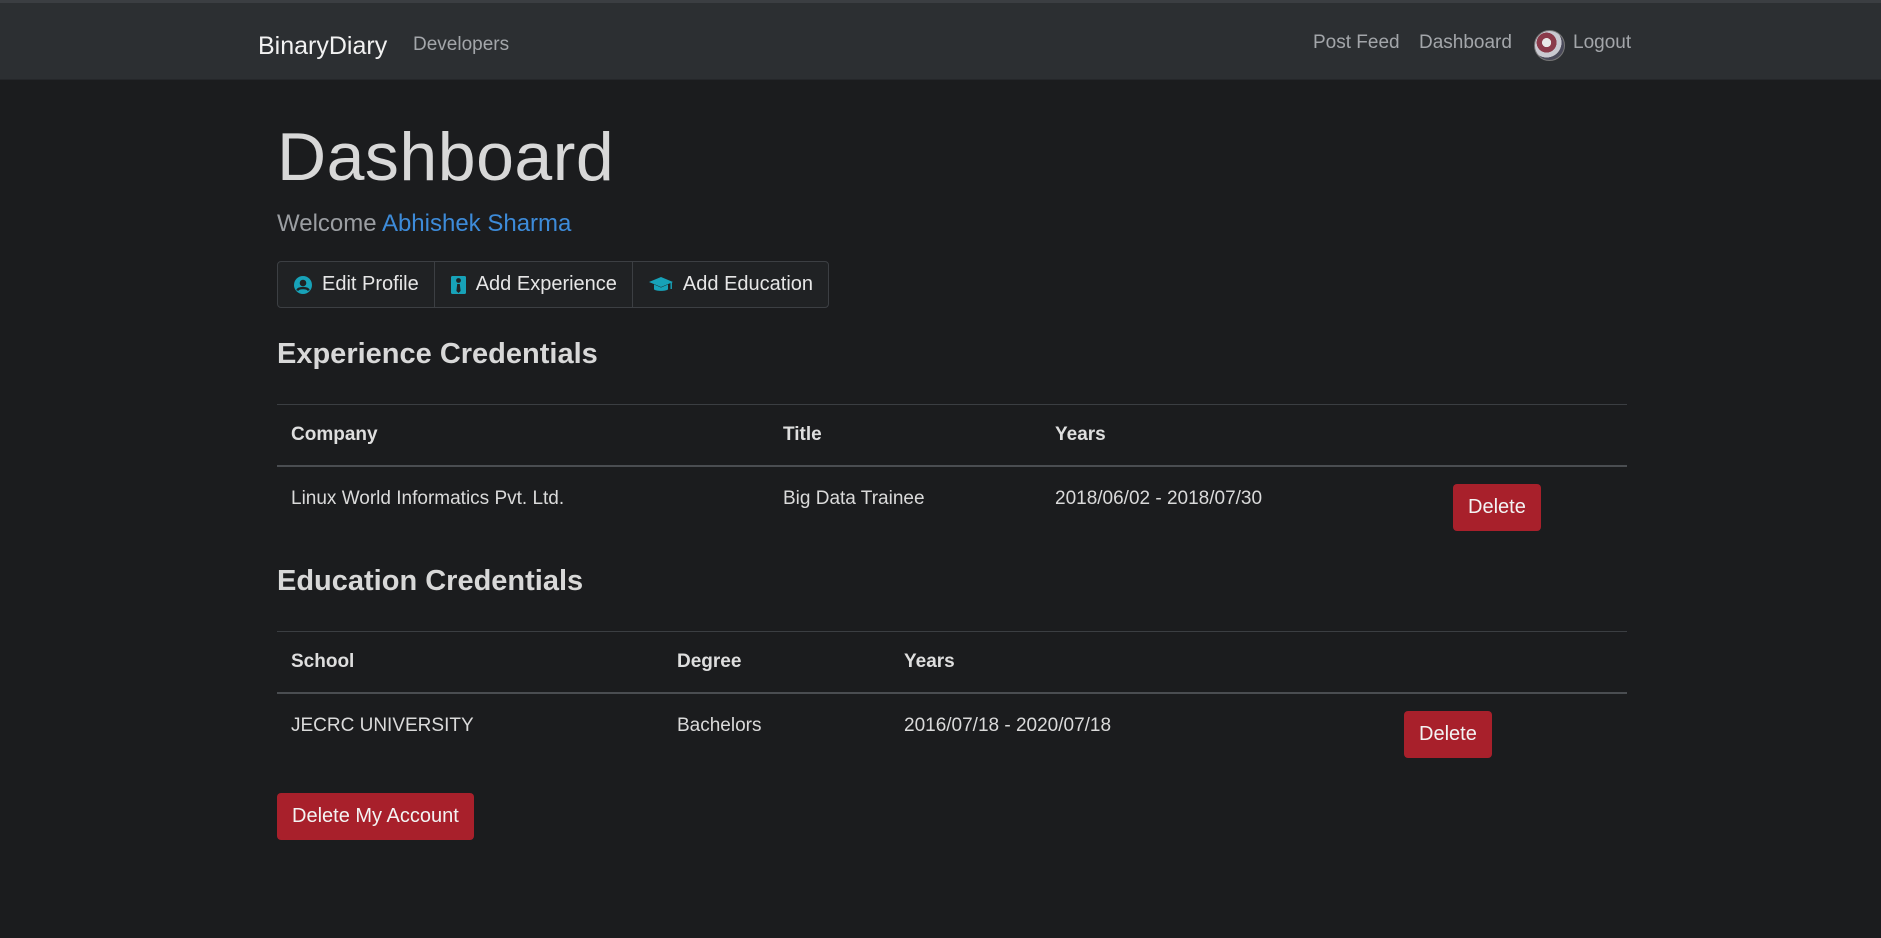  Describe the element at coordinates (905, 435) in the screenshot. I see `column-header: Title` at that location.